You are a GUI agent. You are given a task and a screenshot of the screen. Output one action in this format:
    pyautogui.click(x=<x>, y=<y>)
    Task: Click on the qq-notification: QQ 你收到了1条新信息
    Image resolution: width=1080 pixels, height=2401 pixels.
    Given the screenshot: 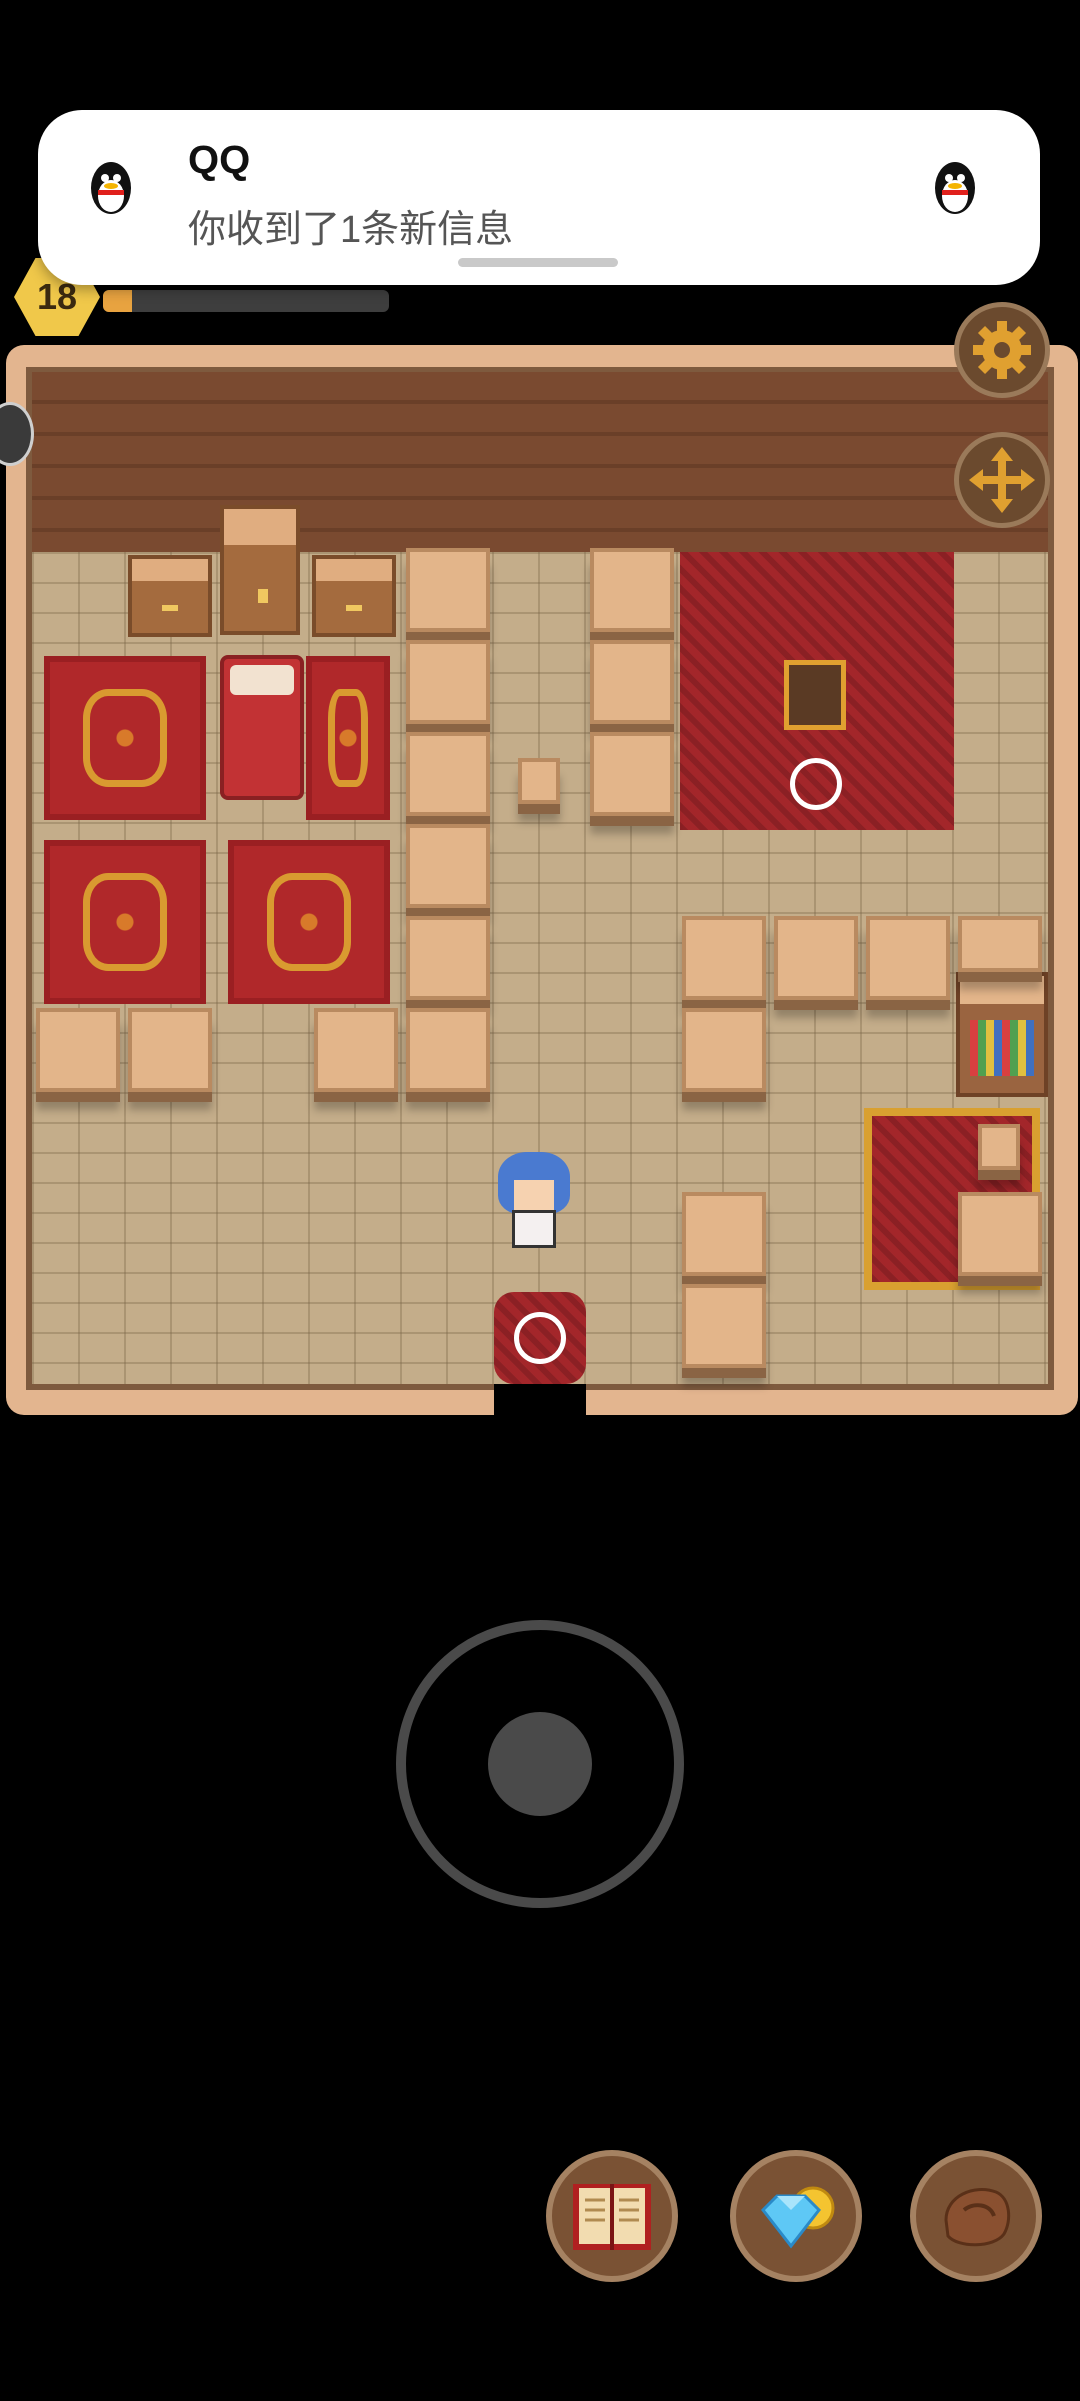 What is the action you would take?
    pyautogui.click(x=539, y=197)
    